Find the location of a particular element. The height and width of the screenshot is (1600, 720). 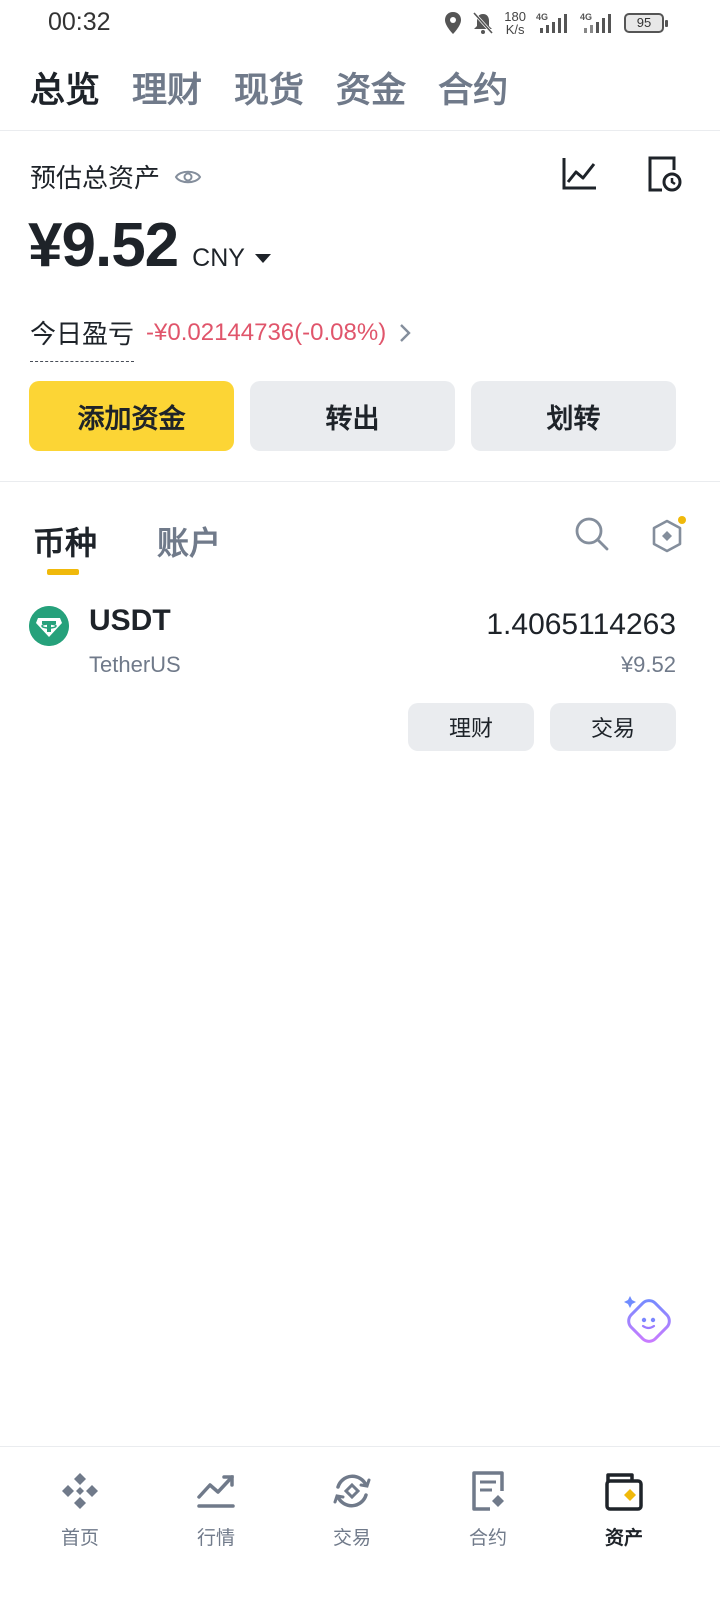

tab-futures: 合约 is located at coordinates (473, 87).